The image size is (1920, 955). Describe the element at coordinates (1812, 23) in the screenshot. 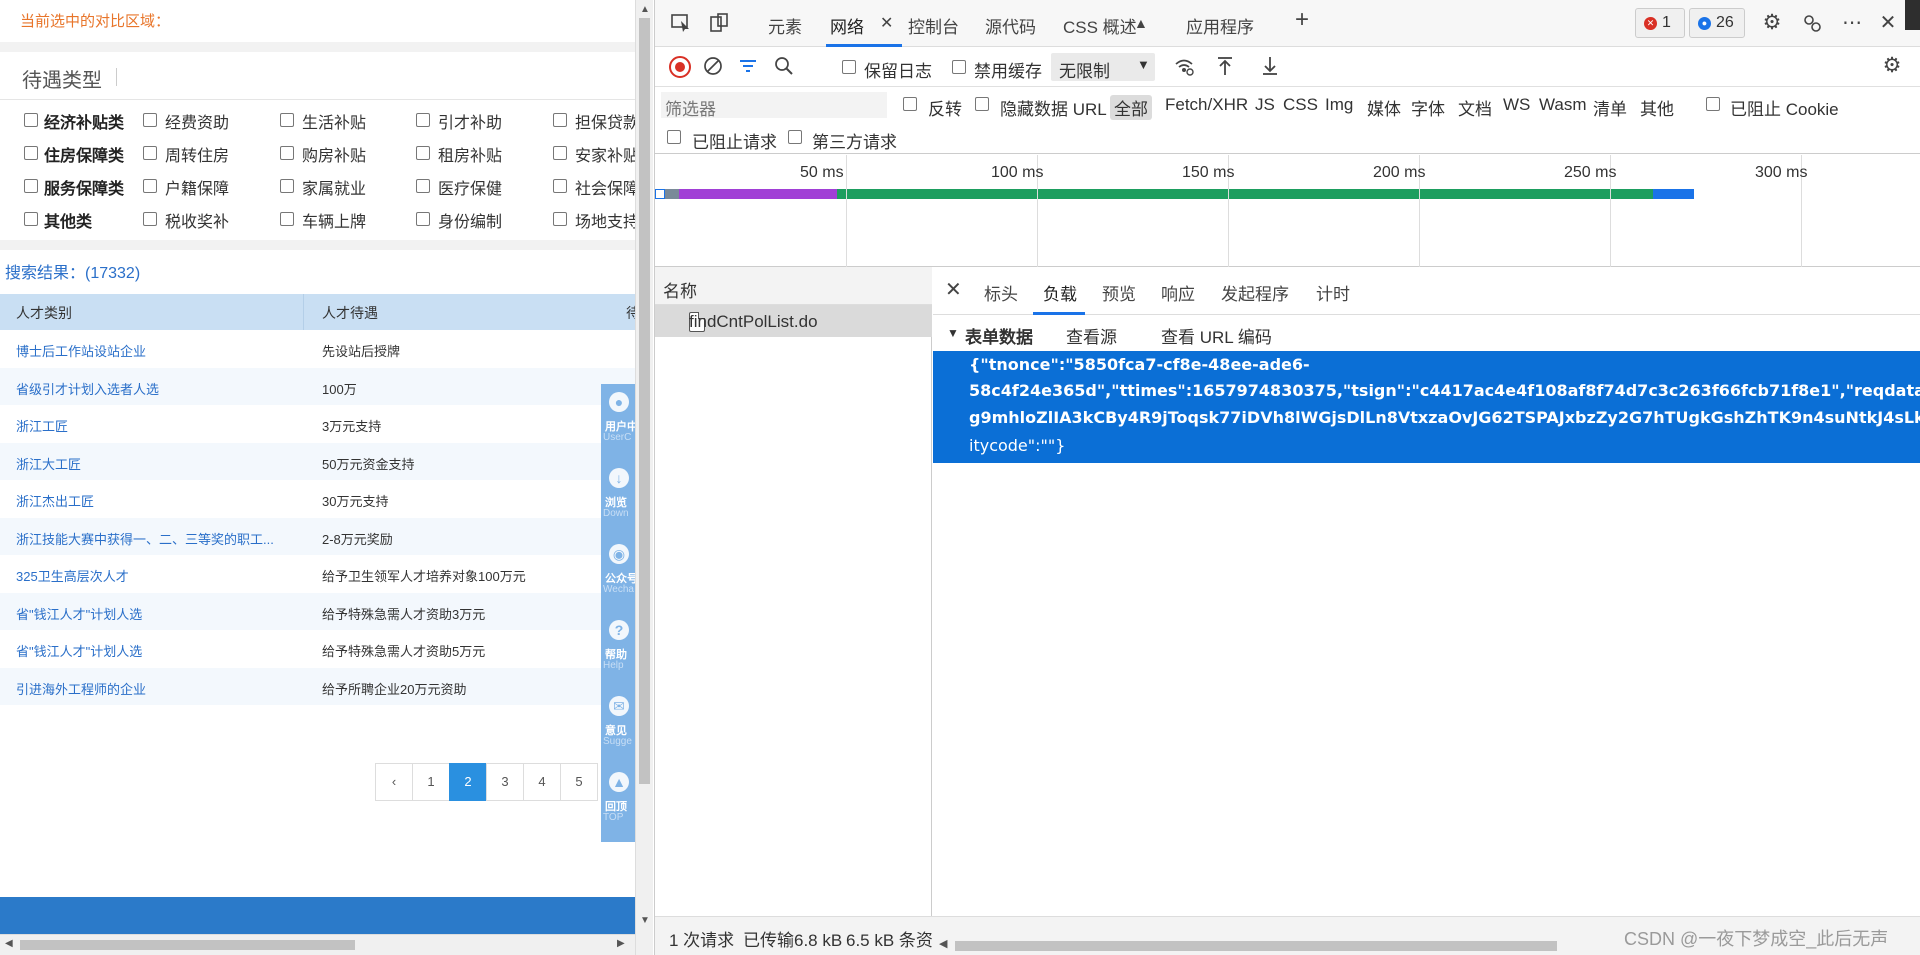

I see `customize-icon` at that location.